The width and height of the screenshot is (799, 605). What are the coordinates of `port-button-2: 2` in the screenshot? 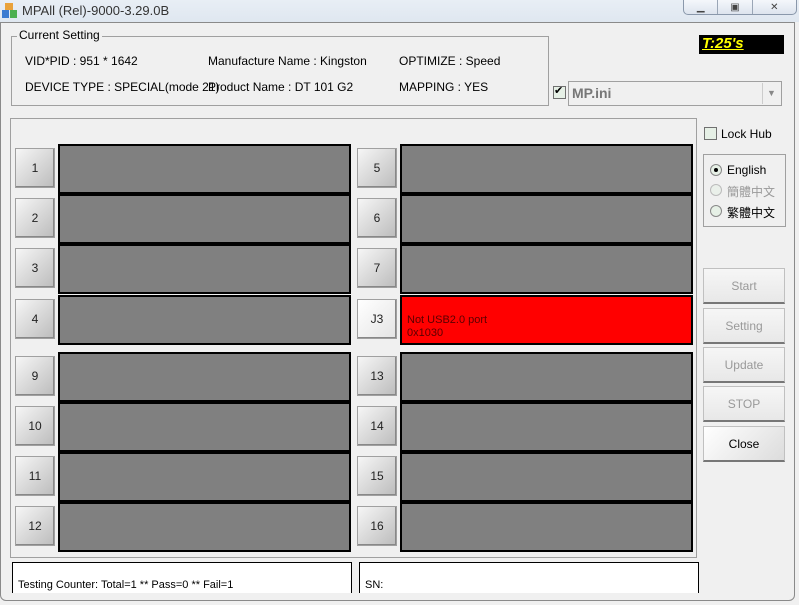 It's located at (35, 218).